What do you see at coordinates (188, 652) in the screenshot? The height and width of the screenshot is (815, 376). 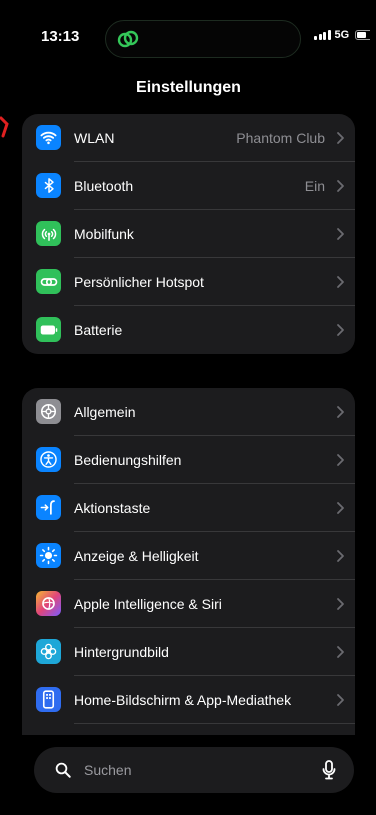 I see `settings-row-hintergrundbild: Hintergrundbild` at bounding box center [188, 652].